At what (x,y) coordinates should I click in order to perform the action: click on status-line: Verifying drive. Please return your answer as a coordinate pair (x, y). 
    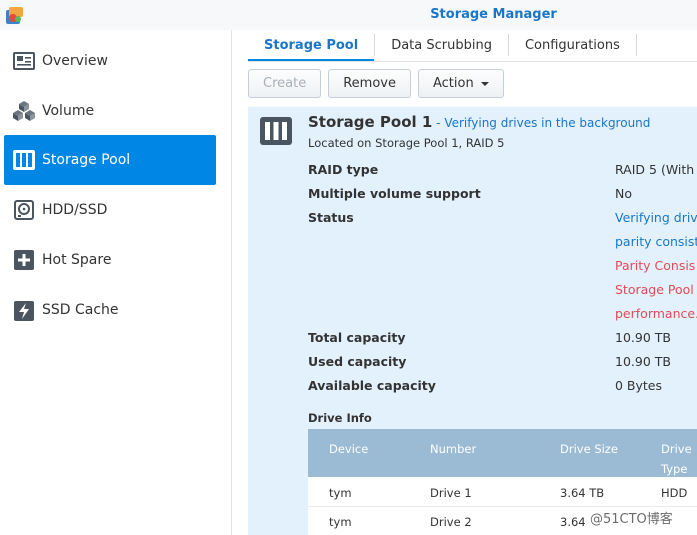
    Looking at the image, I should click on (656, 217).